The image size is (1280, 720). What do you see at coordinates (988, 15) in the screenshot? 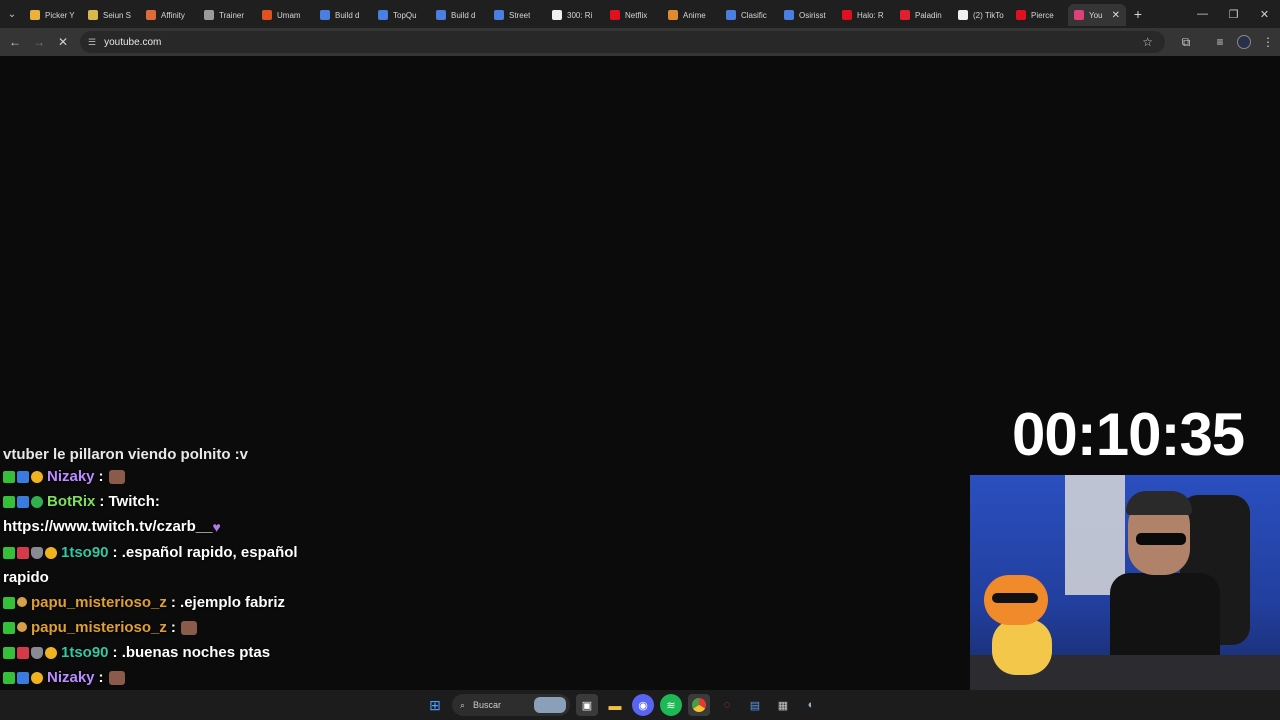
I see `tab-title: (2) TikTo` at bounding box center [988, 15].